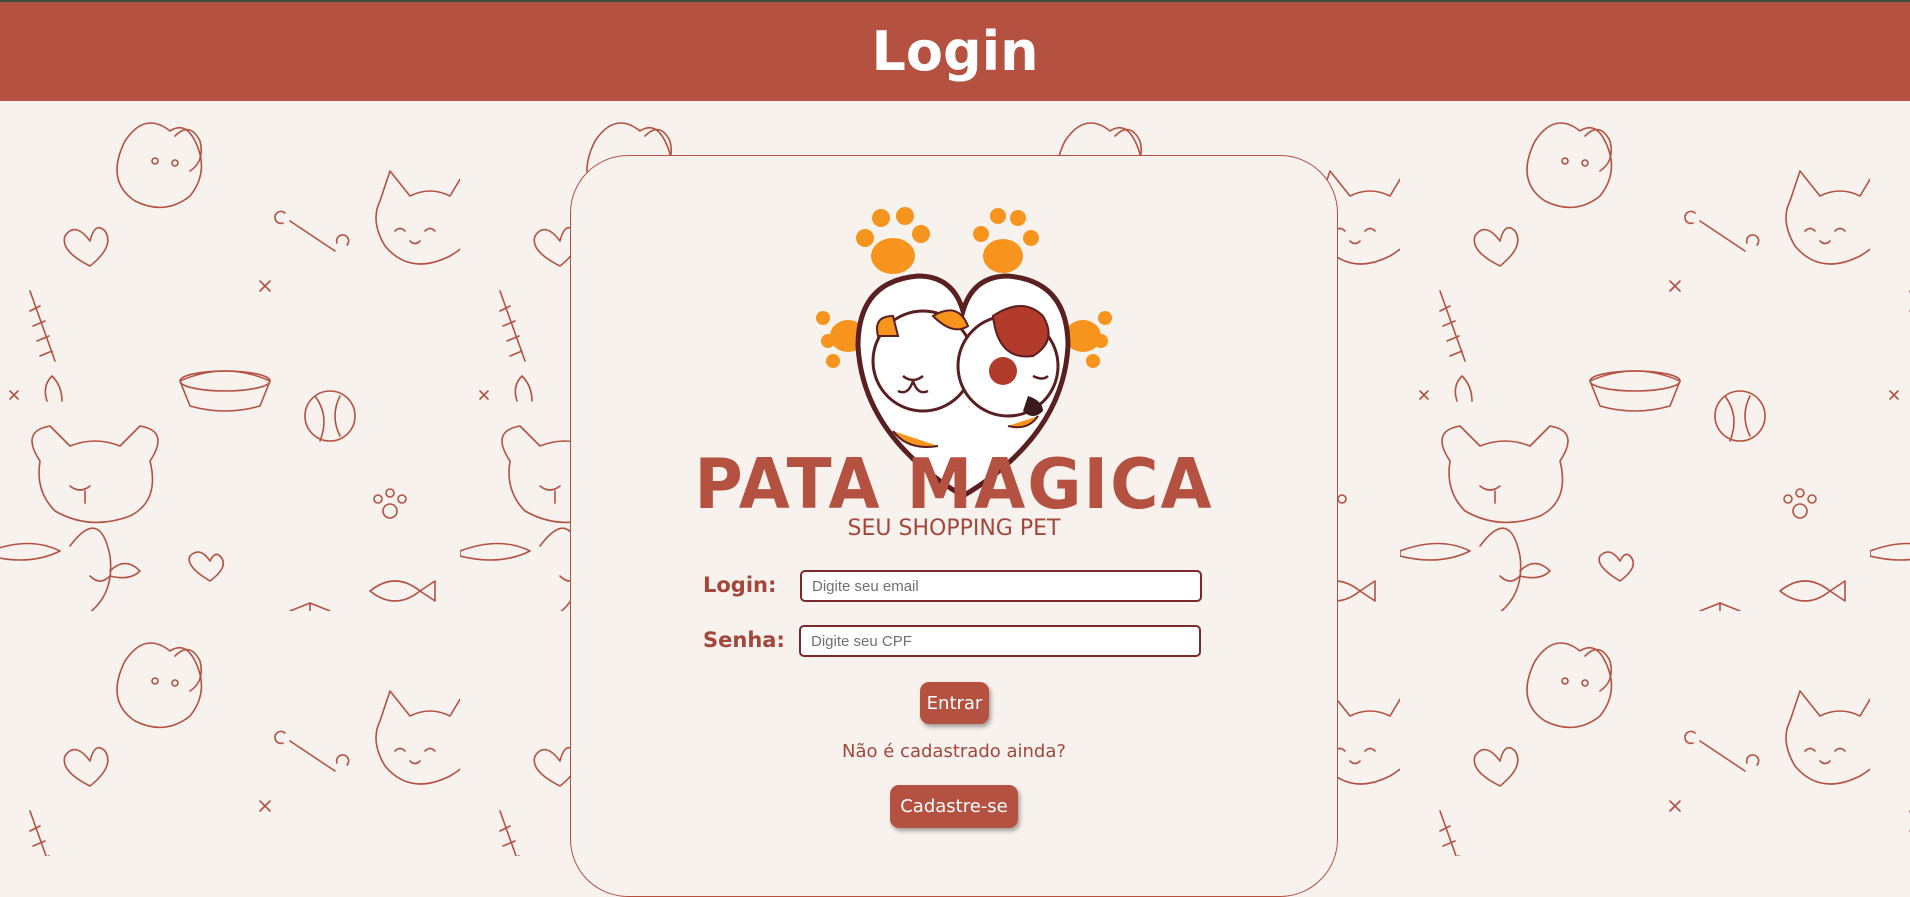 Image resolution: width=1910 pixels, height=897 pixels. What do you see at coordinates (1000, 641) in the screenshot?
I see `password-input` at bounding box center [1000, 641].